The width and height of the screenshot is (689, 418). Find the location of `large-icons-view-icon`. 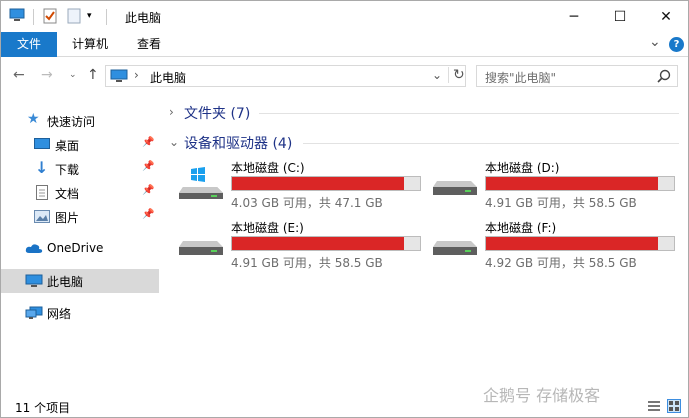

large-icons-view-icon is located at coordinates (674, 406).